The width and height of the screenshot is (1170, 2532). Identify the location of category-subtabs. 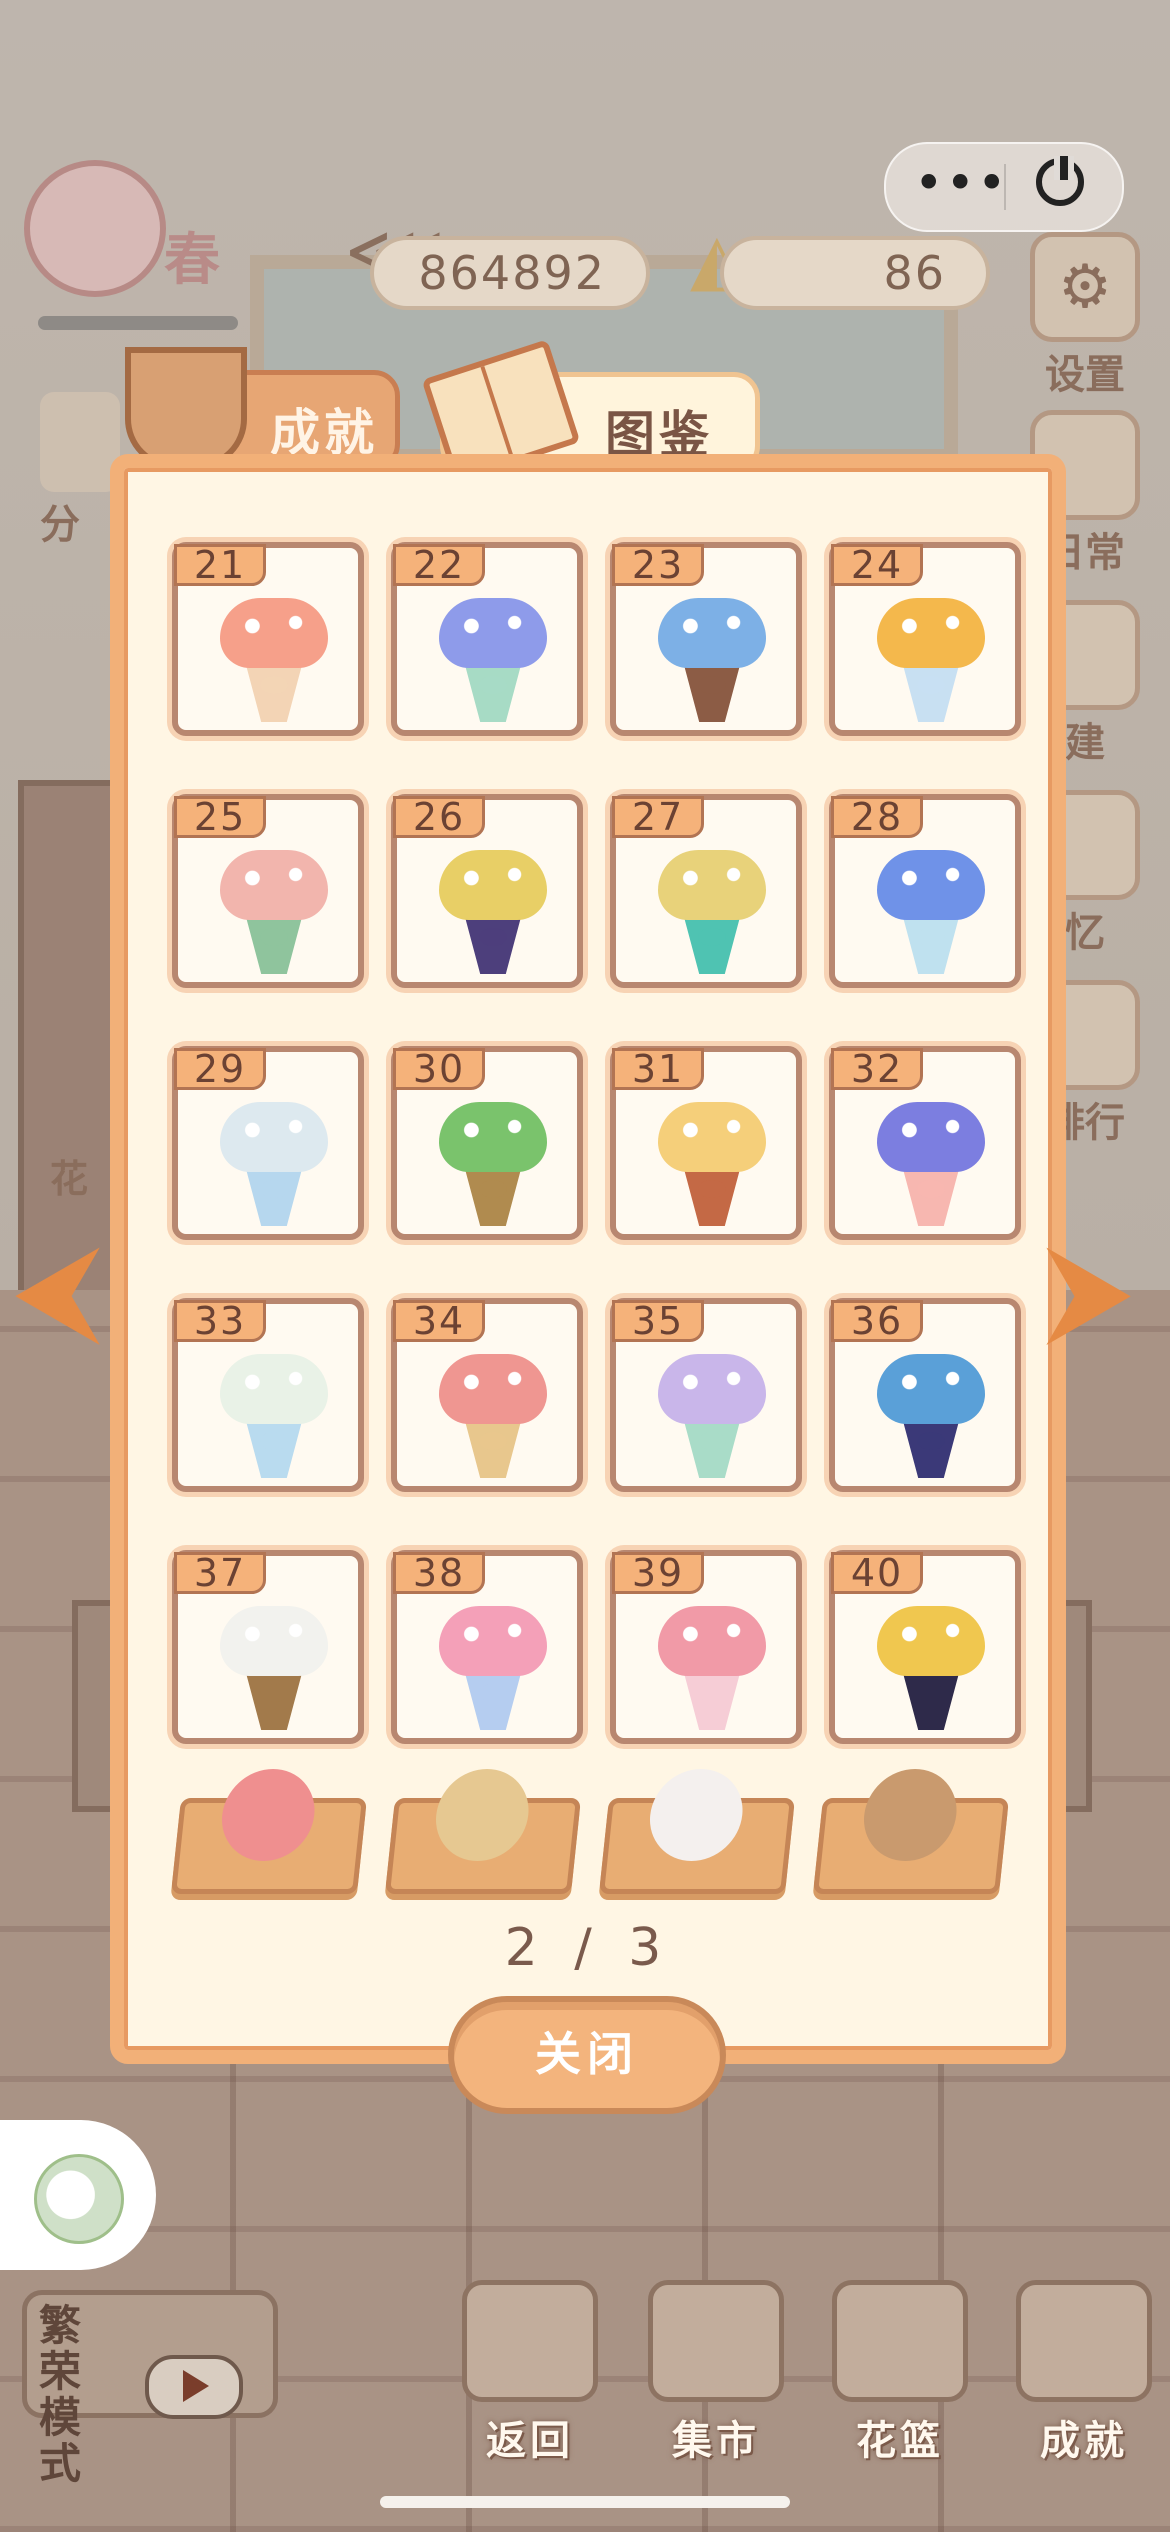
(594, 1831).